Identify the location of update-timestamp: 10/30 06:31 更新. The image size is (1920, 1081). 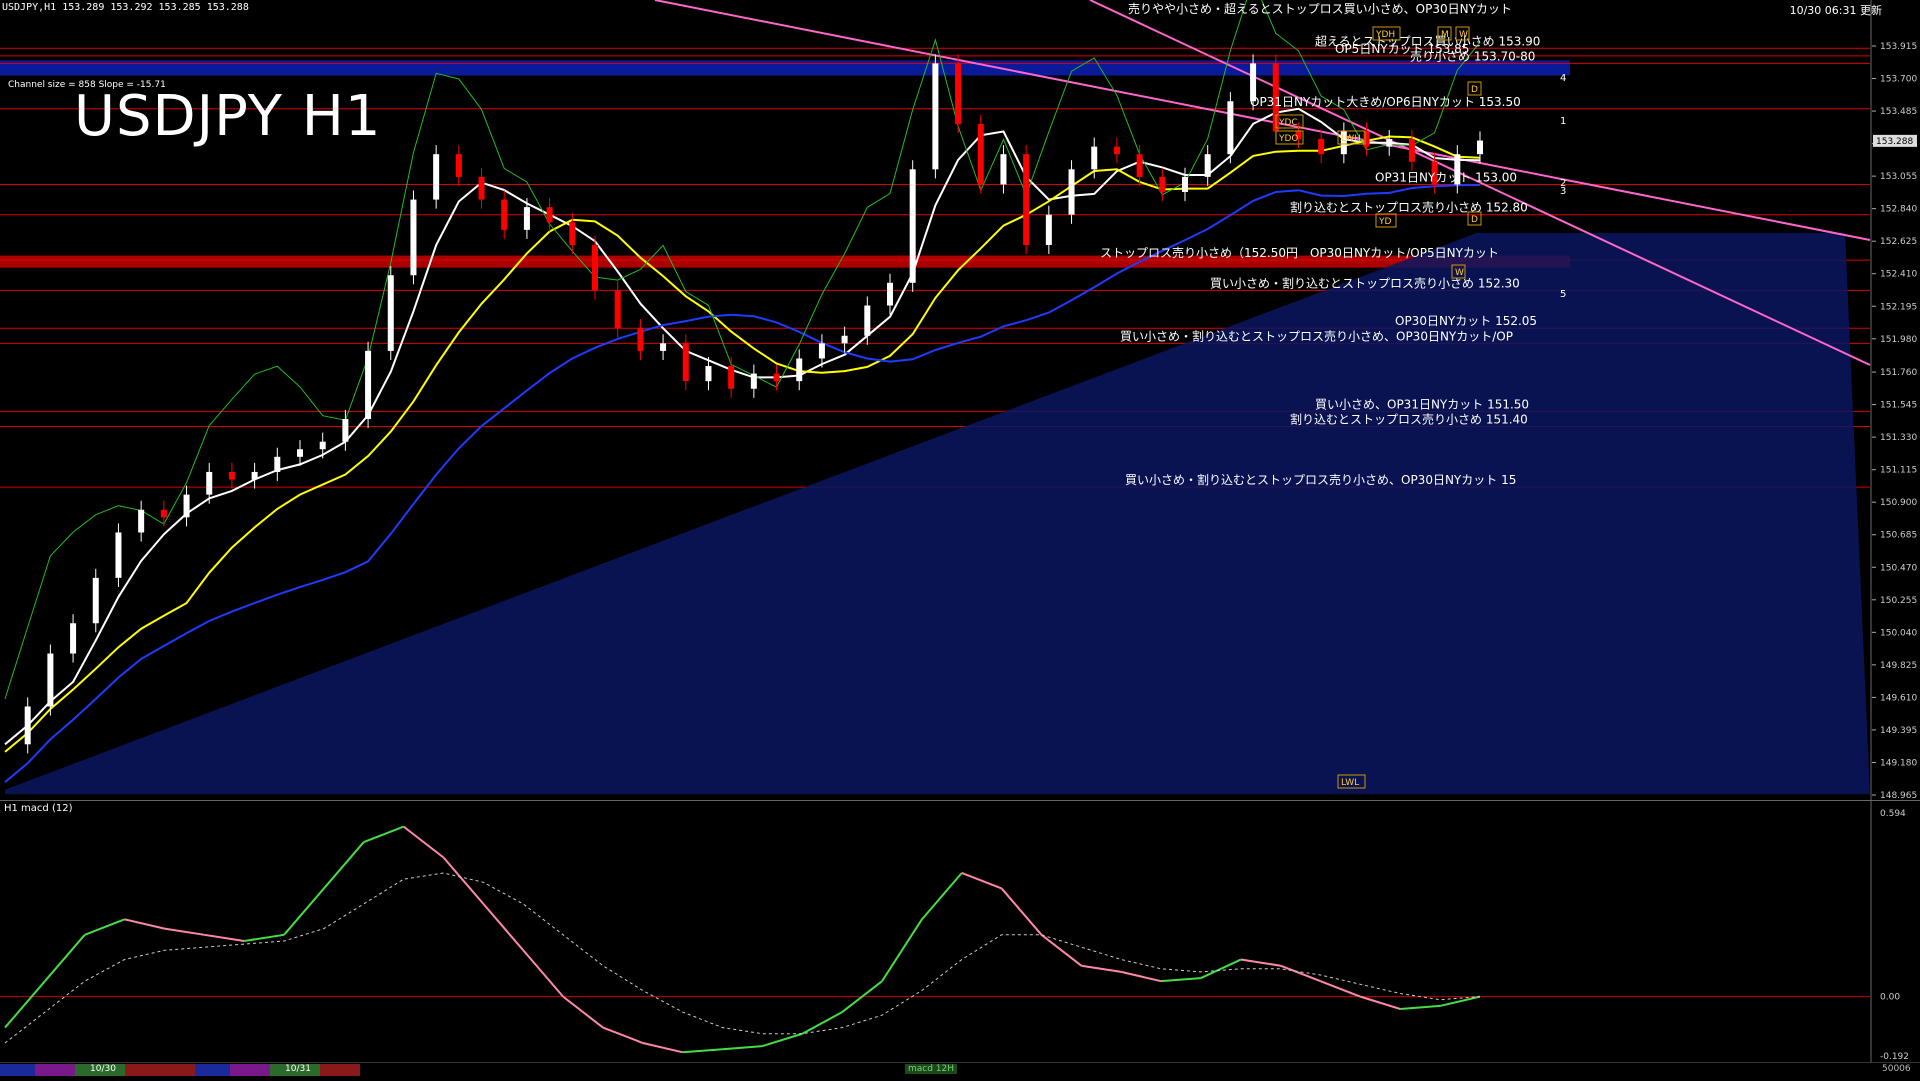
(1835, 10).